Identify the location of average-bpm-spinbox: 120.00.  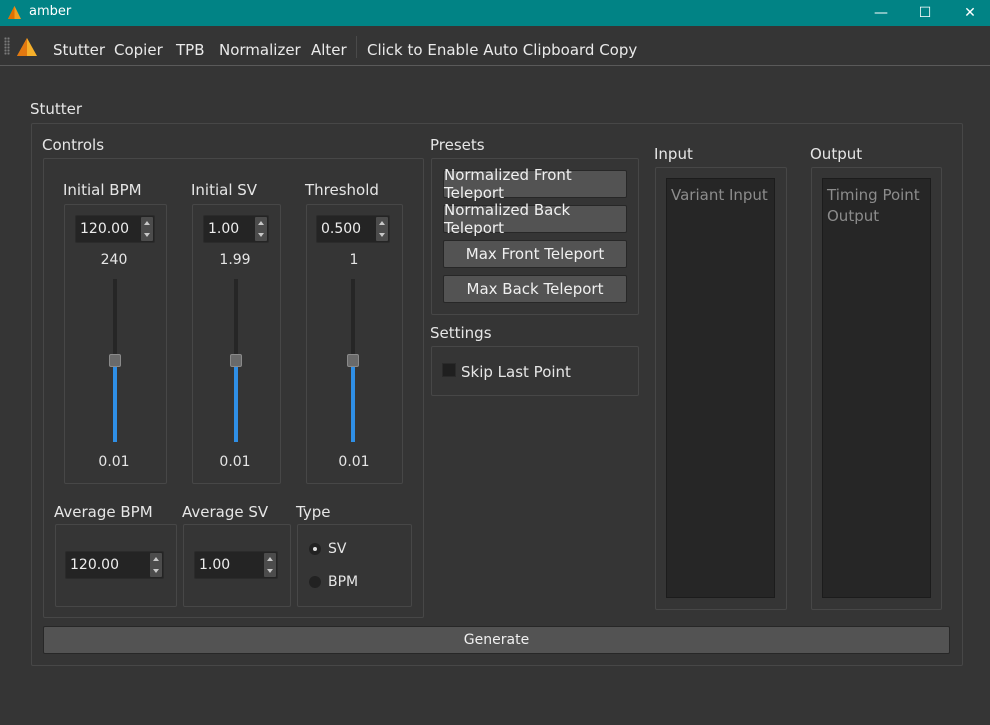
(114, 565).